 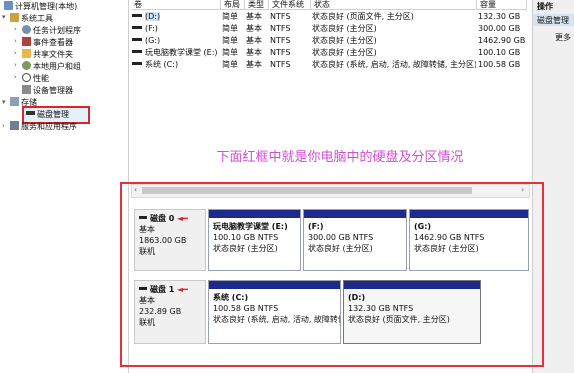 What do you see at coordinates (233, 5) in the screenshot?
I see `column-header-layout: 布局` at bounding box center [233, 5].